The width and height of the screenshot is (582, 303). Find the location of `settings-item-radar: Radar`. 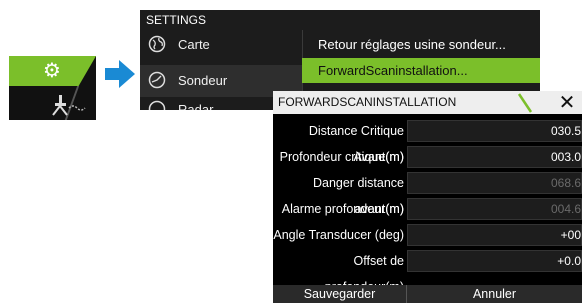

settings-item-radar: Radar is located at coordinates (180, 104).